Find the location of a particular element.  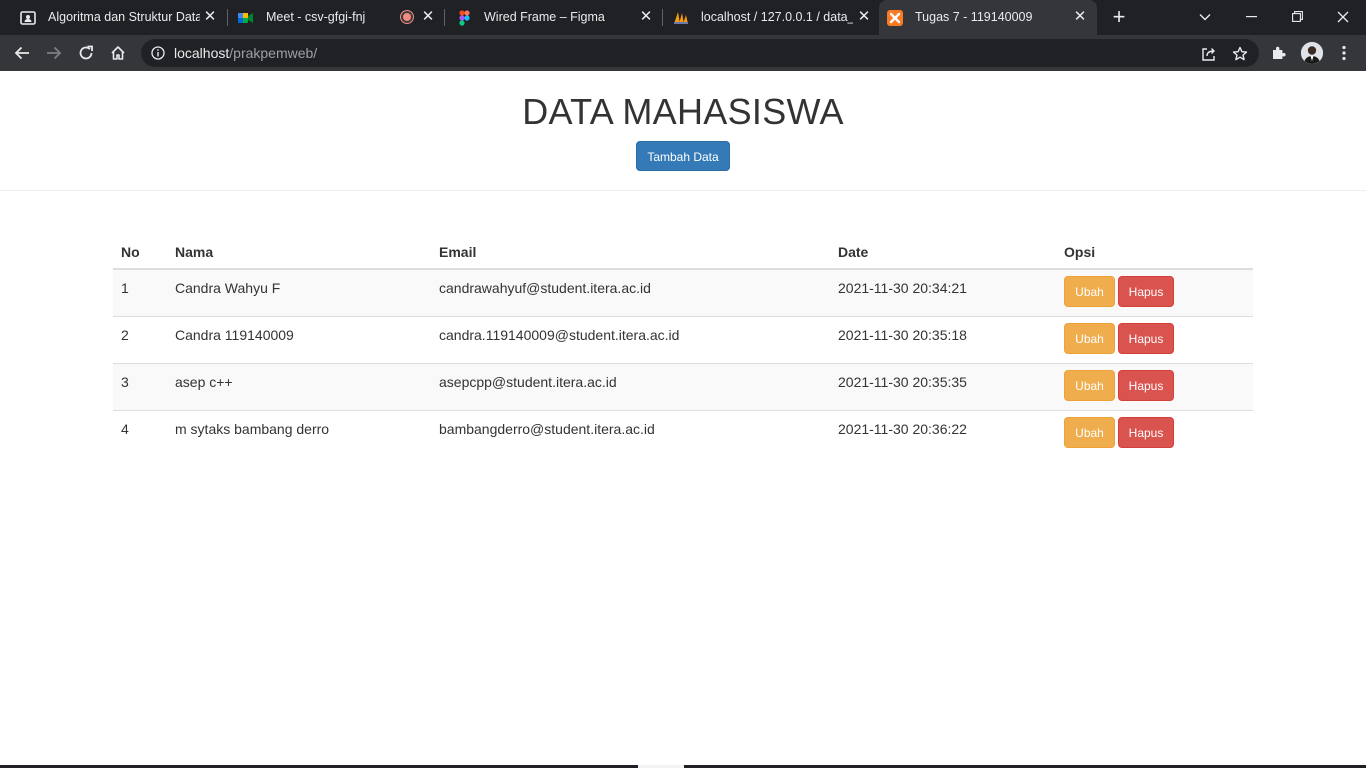

close-window-button is located at coordinates (1343, 16).